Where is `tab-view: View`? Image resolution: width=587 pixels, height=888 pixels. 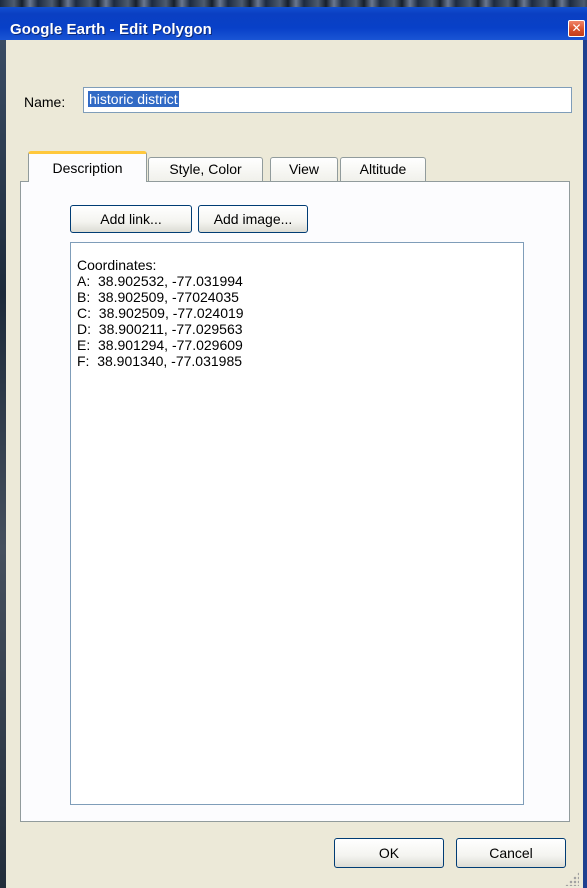
tab-view: View is located at coordinates (304, 169).